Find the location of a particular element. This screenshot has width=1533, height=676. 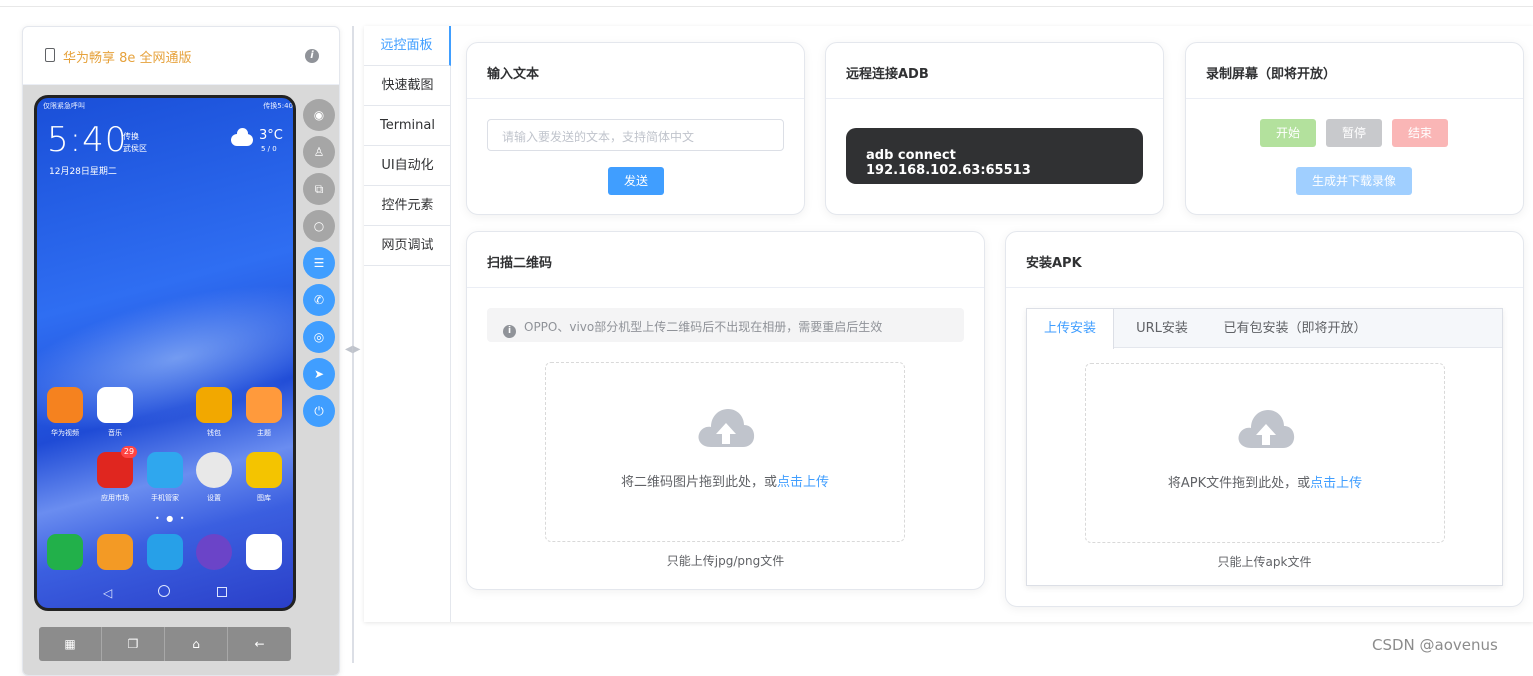

send-button: 发送 is located at coordinates (636, 181).